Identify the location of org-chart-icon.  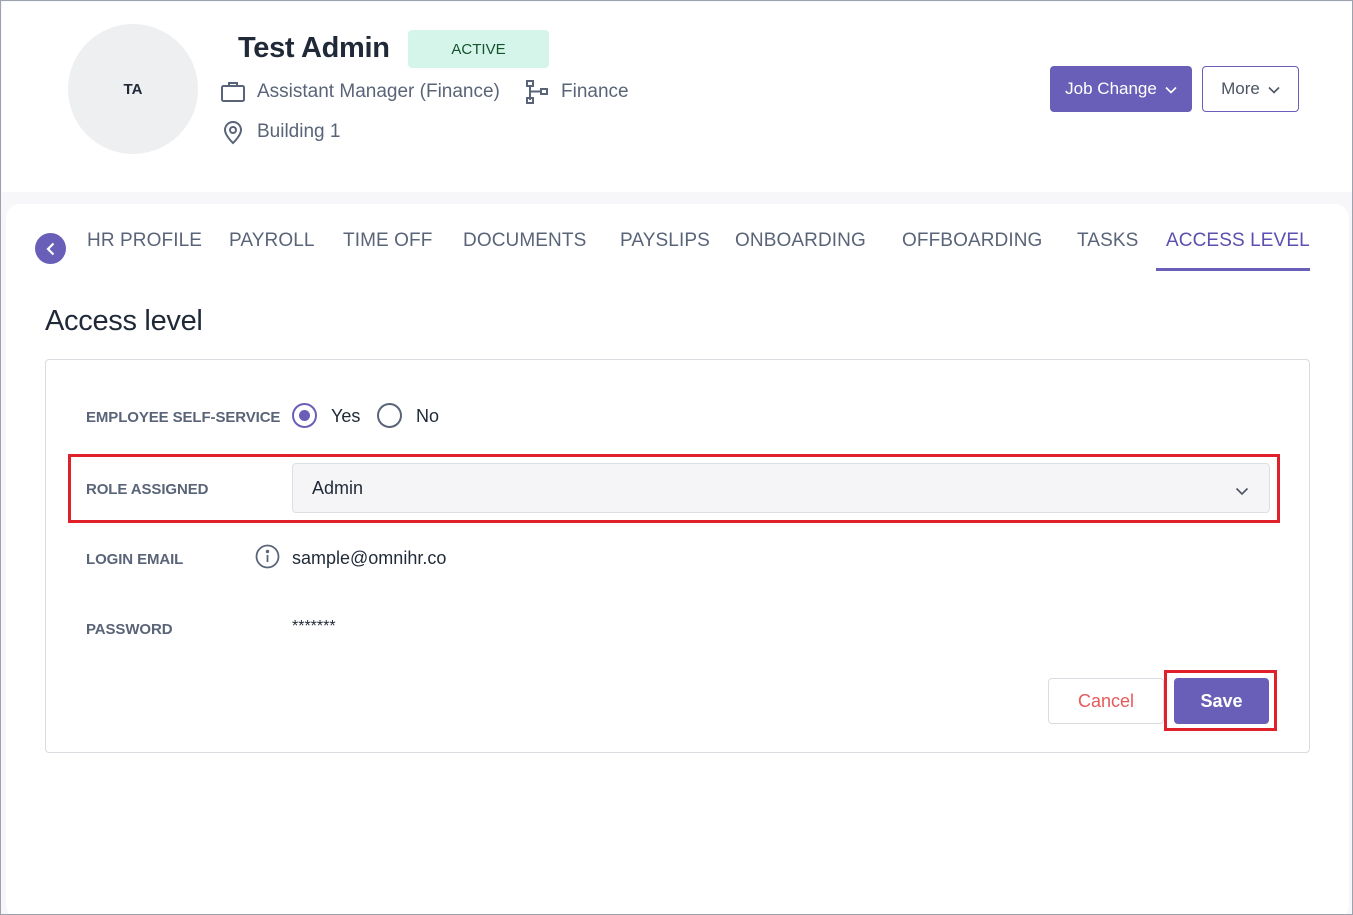
(537, 92).